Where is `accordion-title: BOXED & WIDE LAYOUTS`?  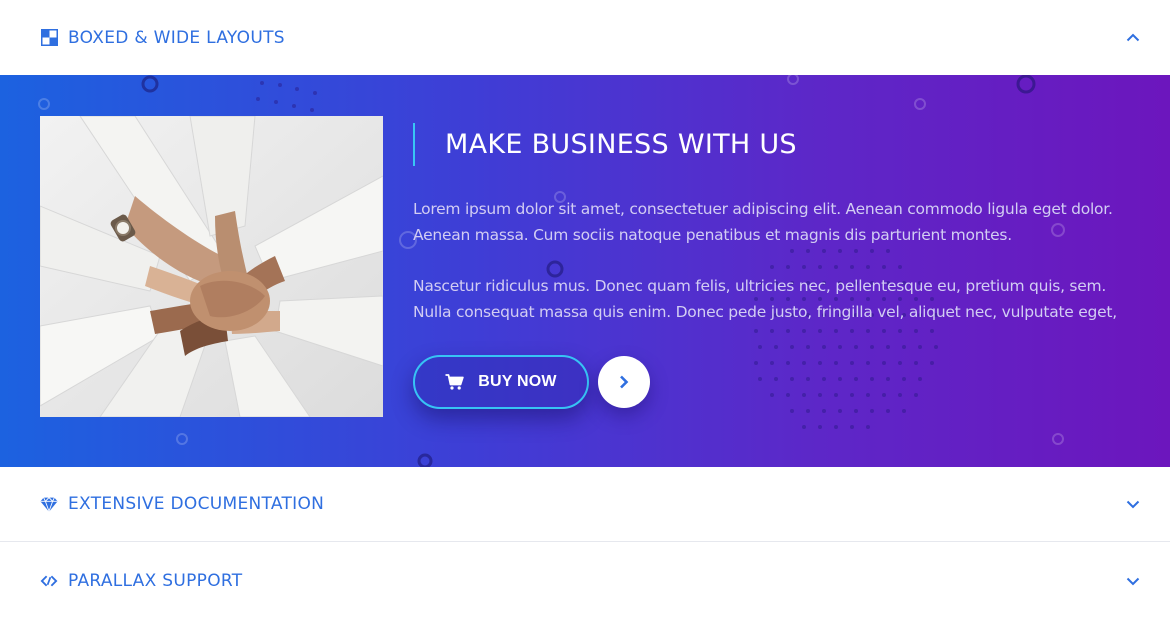
accordion-title: BOXED & WIDE LAYOUTS is located at coordinates (176, 37).